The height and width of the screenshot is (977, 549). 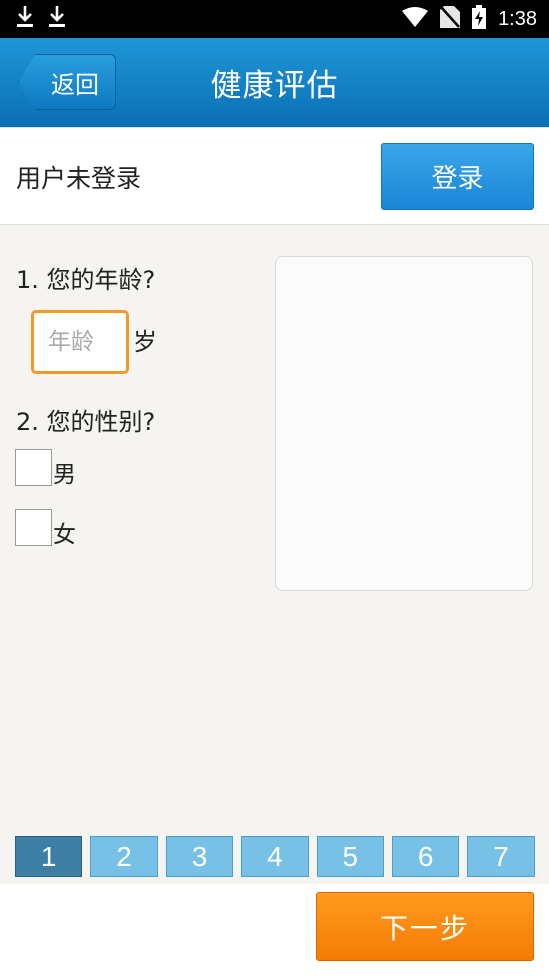 What do you see at coordinates (79, 178) in the screenshot?
I see `login-status-text: 用户未登录` at bounding box center [79, 178].